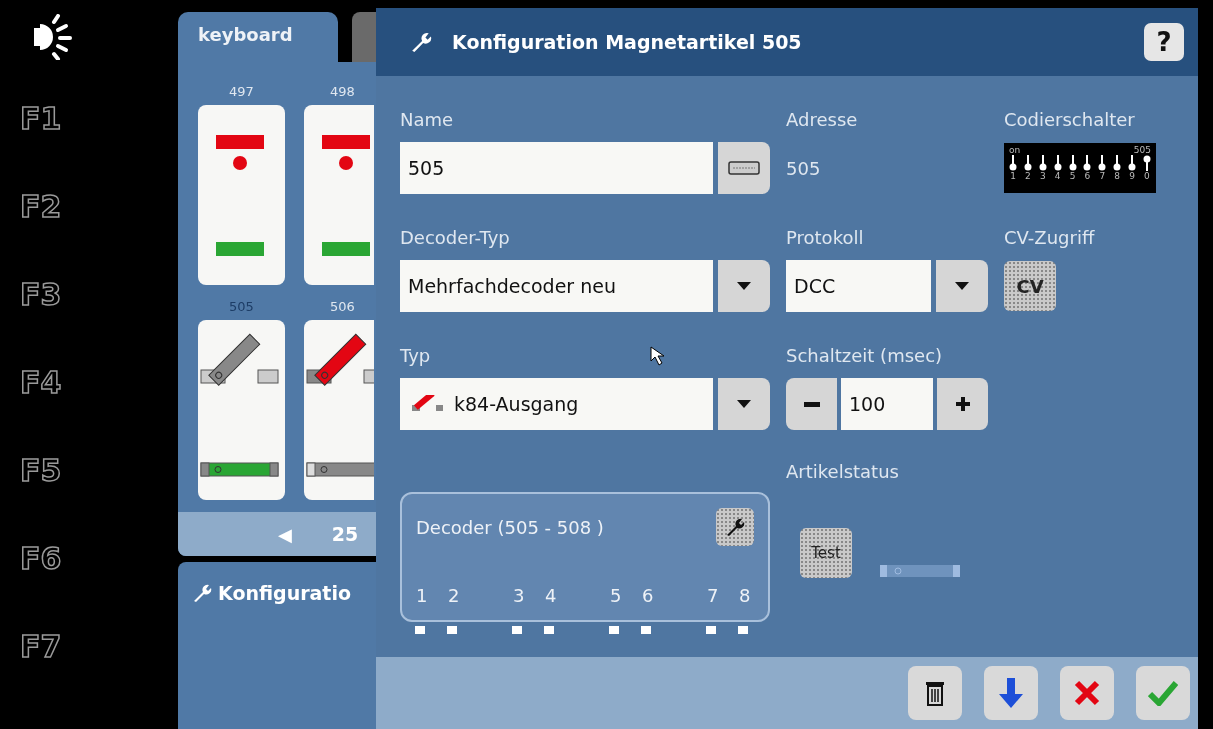  Describe the element at coordinates (455, 238) in the screenshot. I see `field-label: Decoder-Typ` at that location.